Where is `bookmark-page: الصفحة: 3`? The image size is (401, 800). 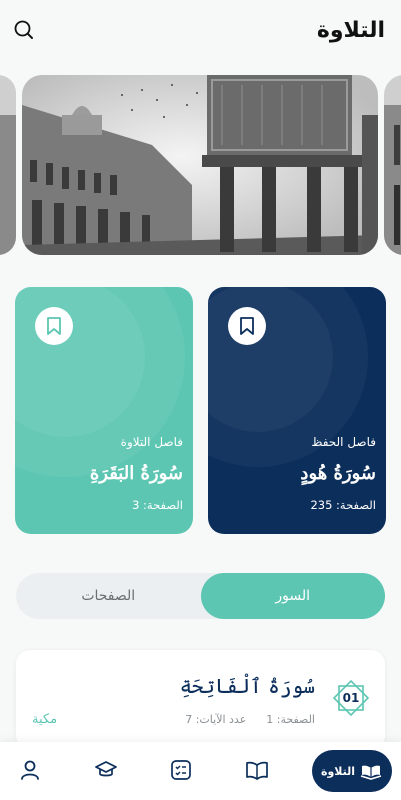 bookmark-page: الصفحة: 3 is located at coordinates (157, 505).